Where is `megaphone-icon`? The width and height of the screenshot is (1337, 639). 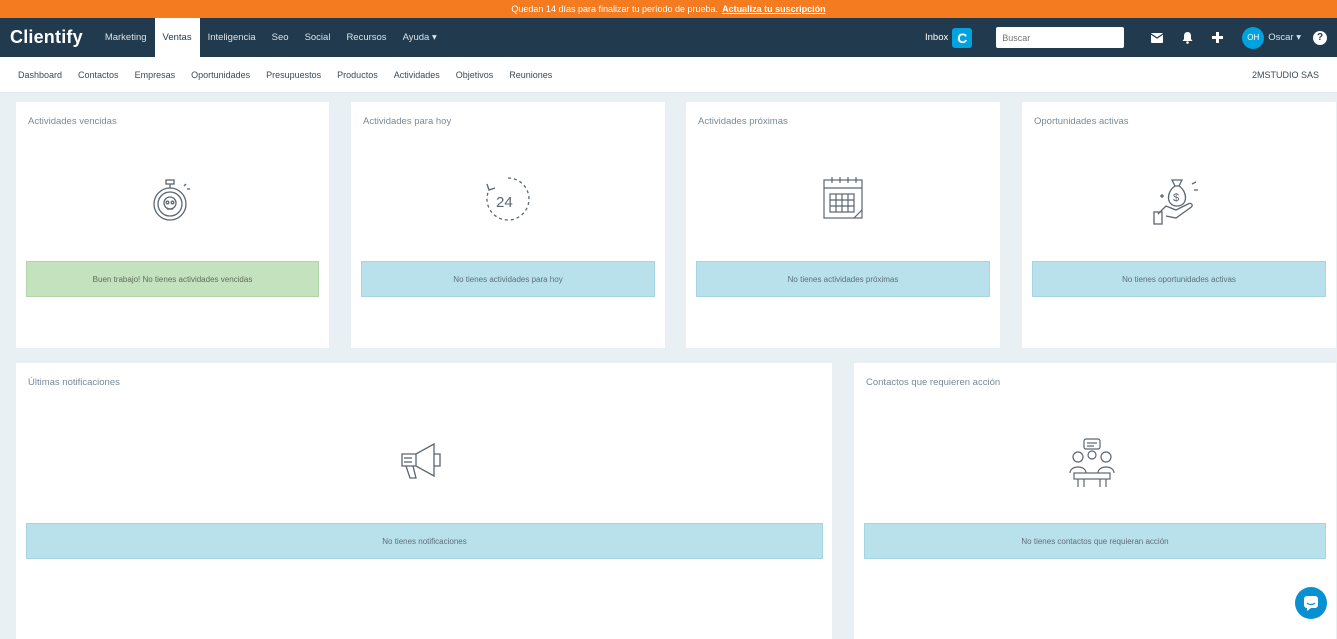 megaphone-icon is located at coordinates (424, 464).